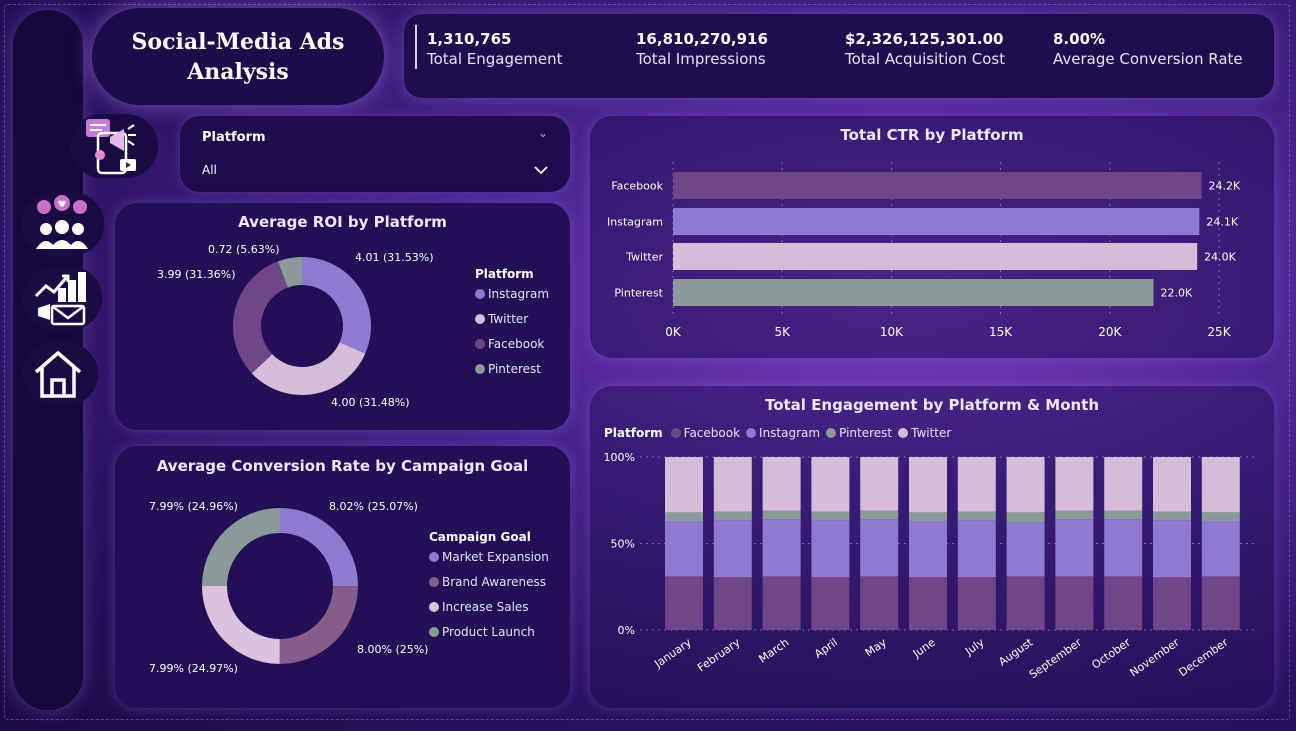 The height and width of the screenshot is (731, 1296). Describe the element at coordinates (1079, 39) in the screenshot. I see `kpi-value: 8.00%` at that location.